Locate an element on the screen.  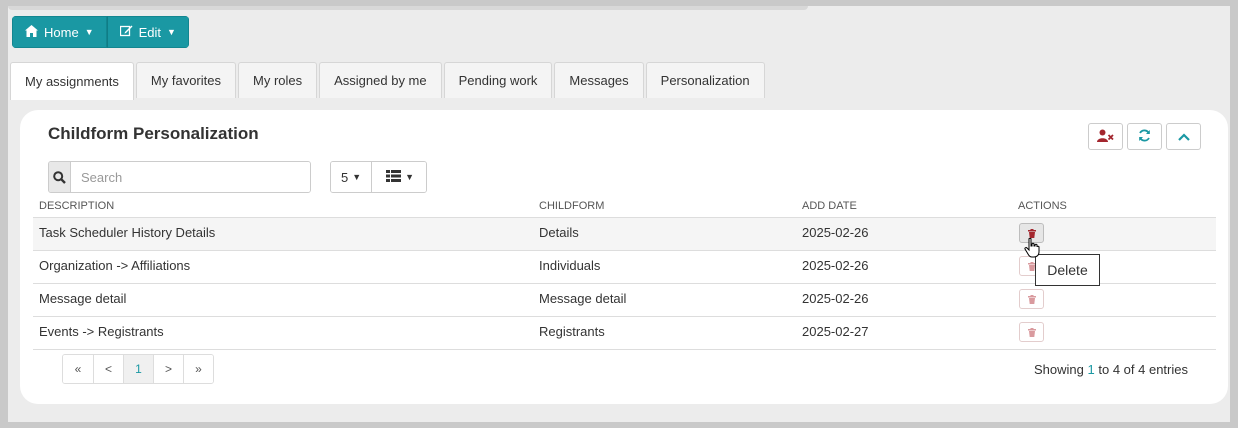
tab-my-assignments: My assignments is located at coordinates (72, 81).